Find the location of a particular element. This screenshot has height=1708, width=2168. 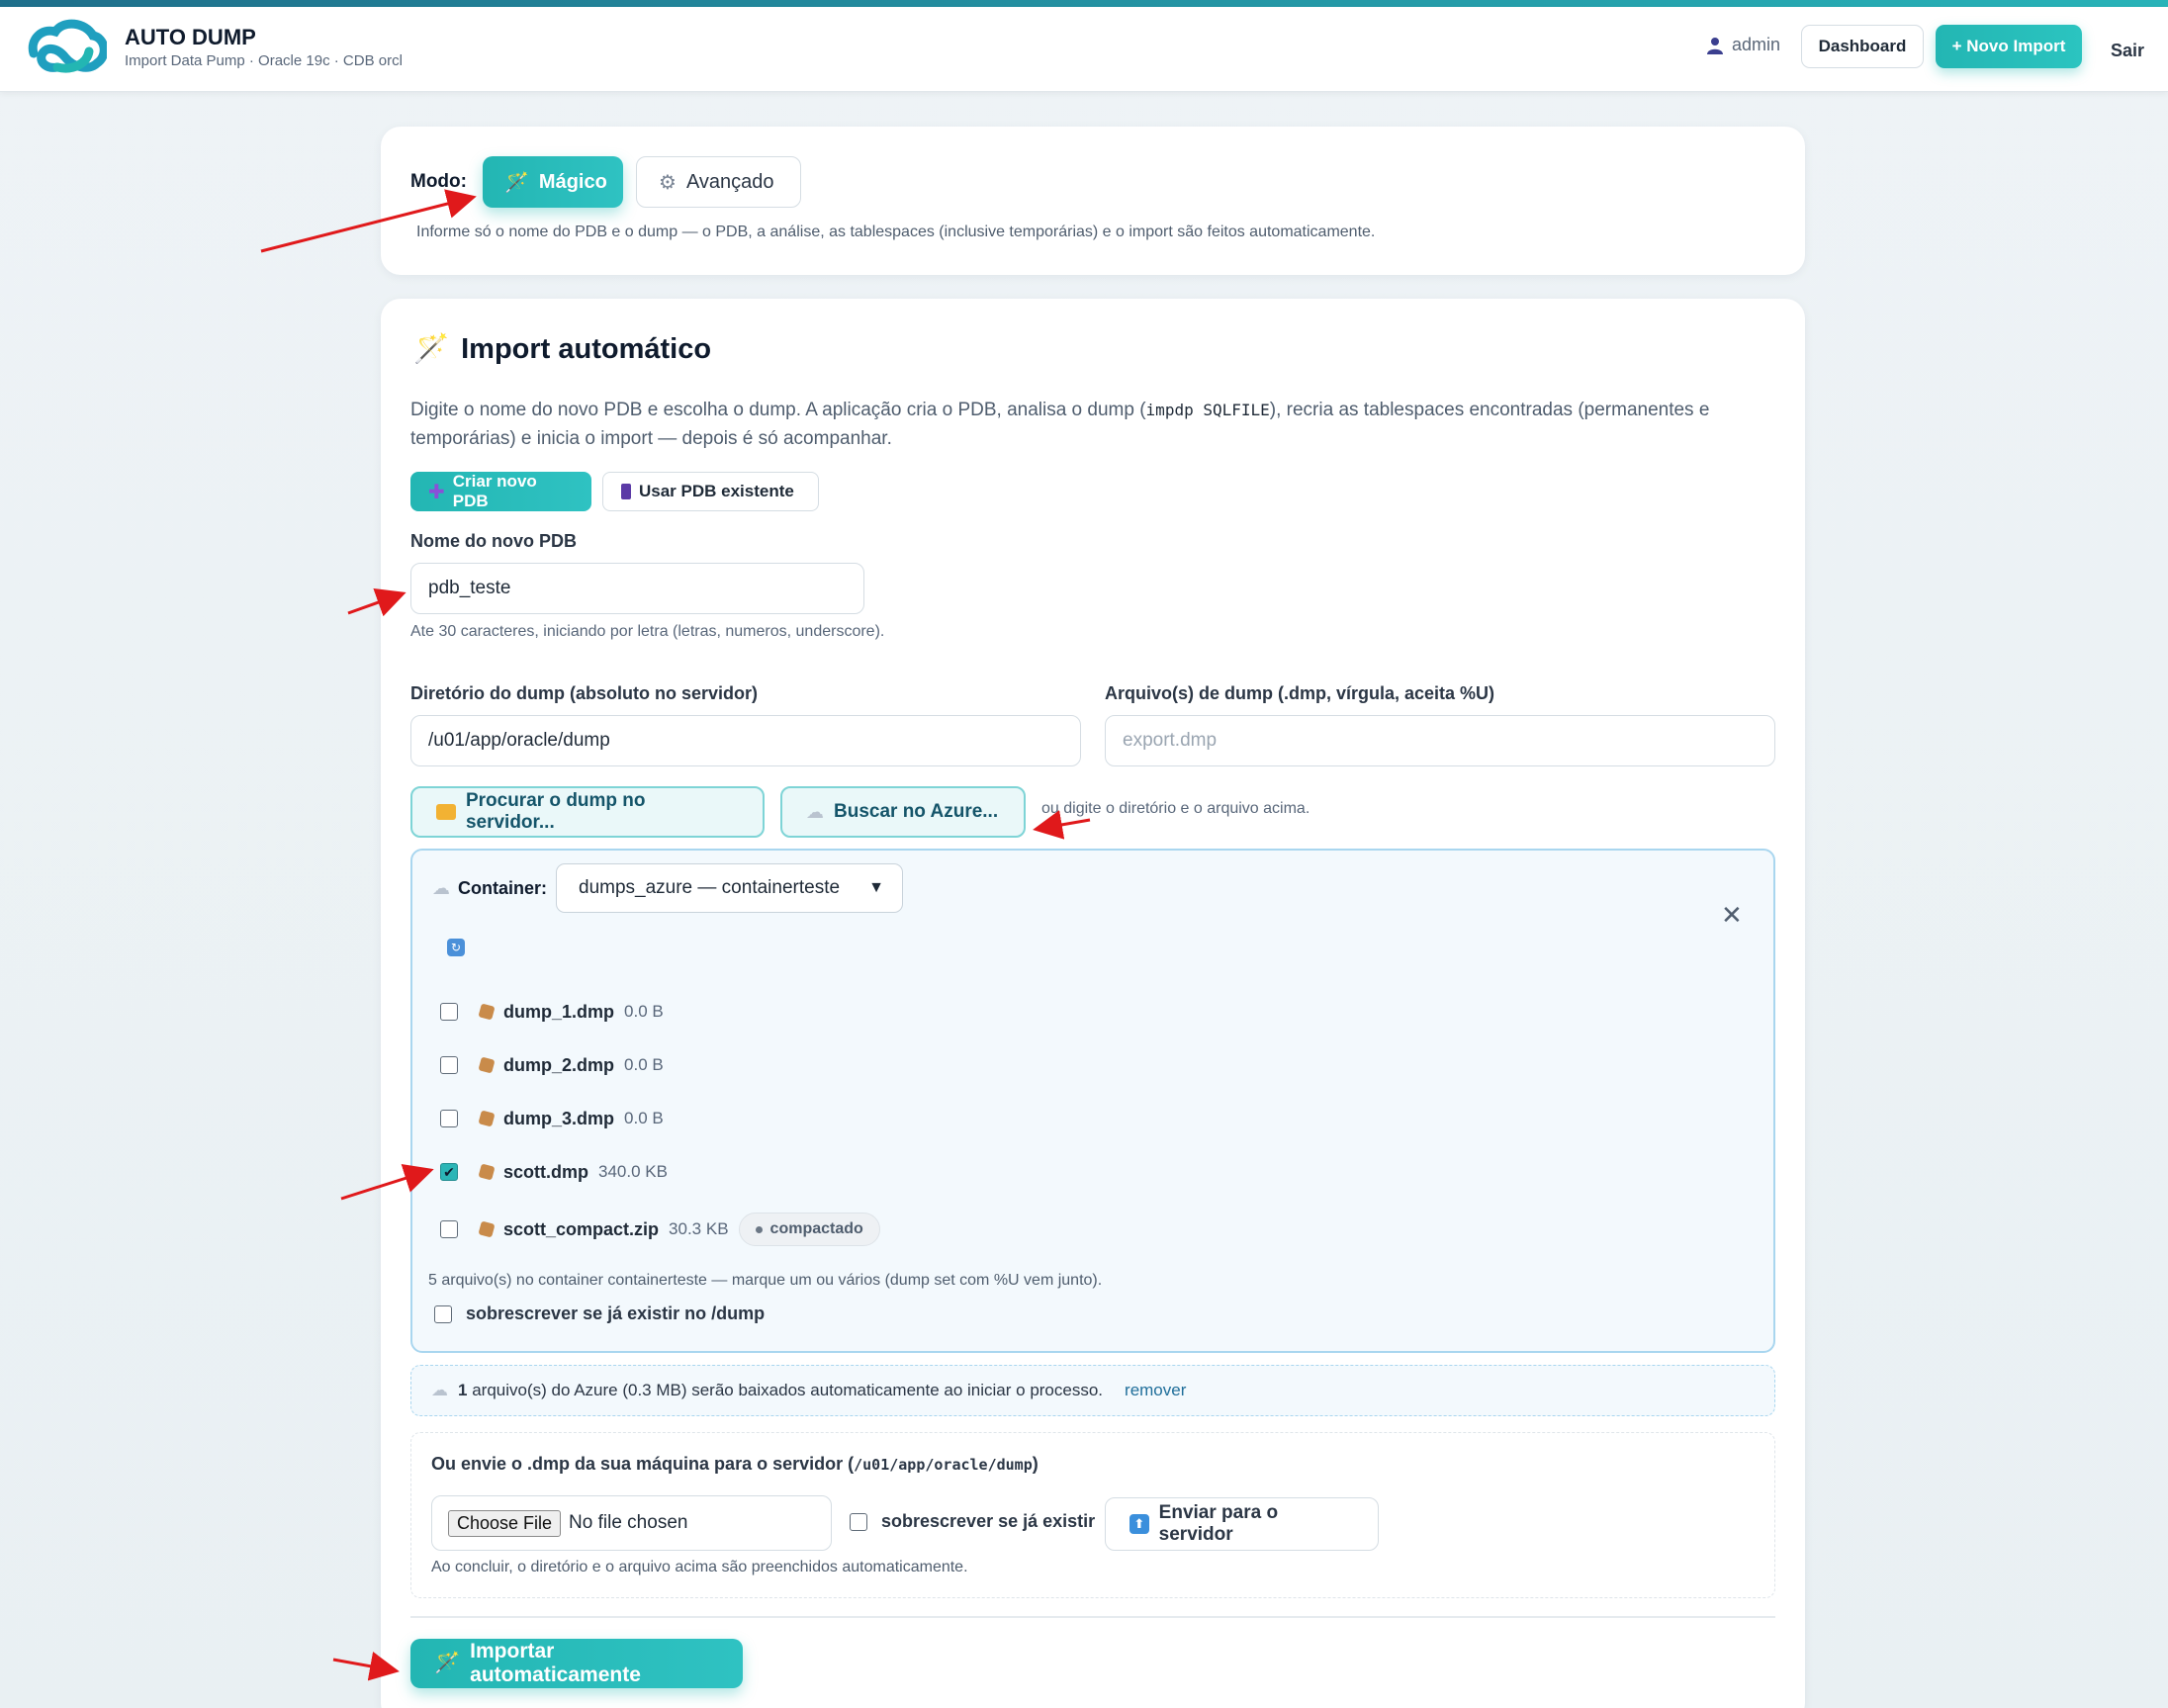

send-to-server-button: ⬆ Enviar para o servidor is located at coordinates (1242, 1524).